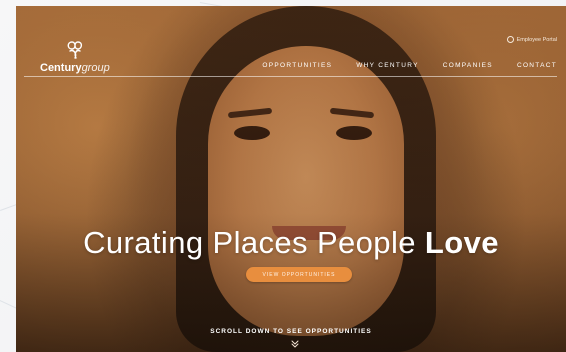  What do you see at coordinates (468, 65) in the screenshot?
I see `nav-item-companies: COMPANIES` at bounding box center [468, 65].